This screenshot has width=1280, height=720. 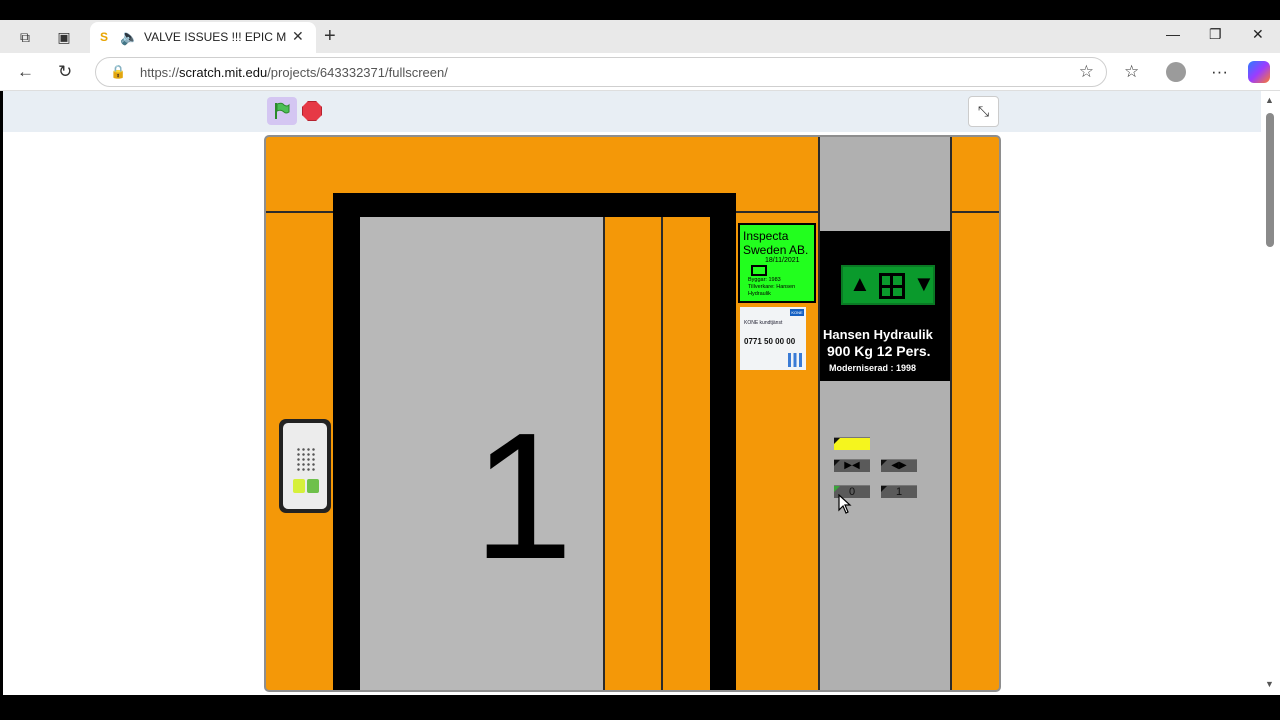 I want to click on green-flag-icon, so click(x=282, y=110).